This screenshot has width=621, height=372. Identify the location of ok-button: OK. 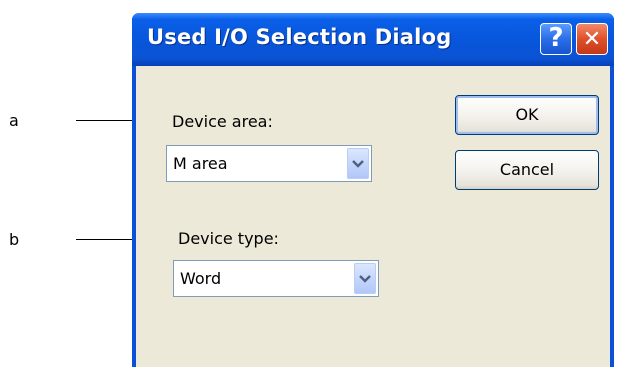
(527, 115).